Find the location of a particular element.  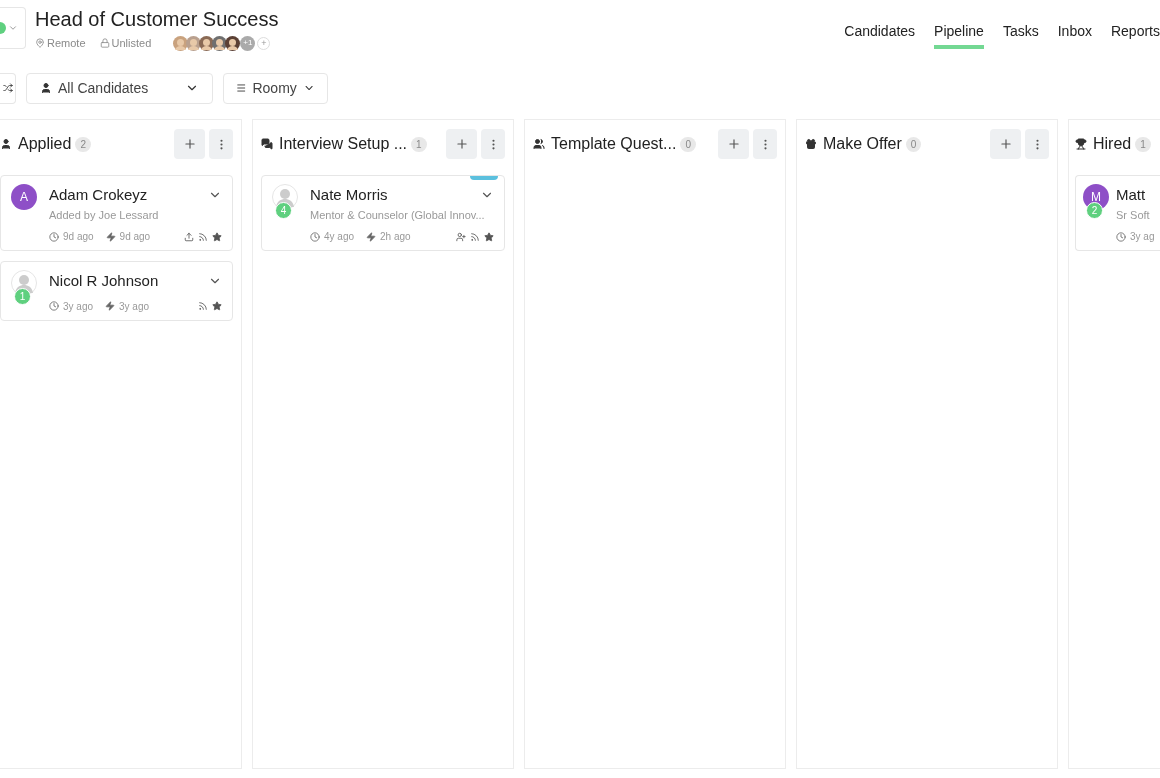

activity-time: 2h ago is located at coordinates (395, 237).